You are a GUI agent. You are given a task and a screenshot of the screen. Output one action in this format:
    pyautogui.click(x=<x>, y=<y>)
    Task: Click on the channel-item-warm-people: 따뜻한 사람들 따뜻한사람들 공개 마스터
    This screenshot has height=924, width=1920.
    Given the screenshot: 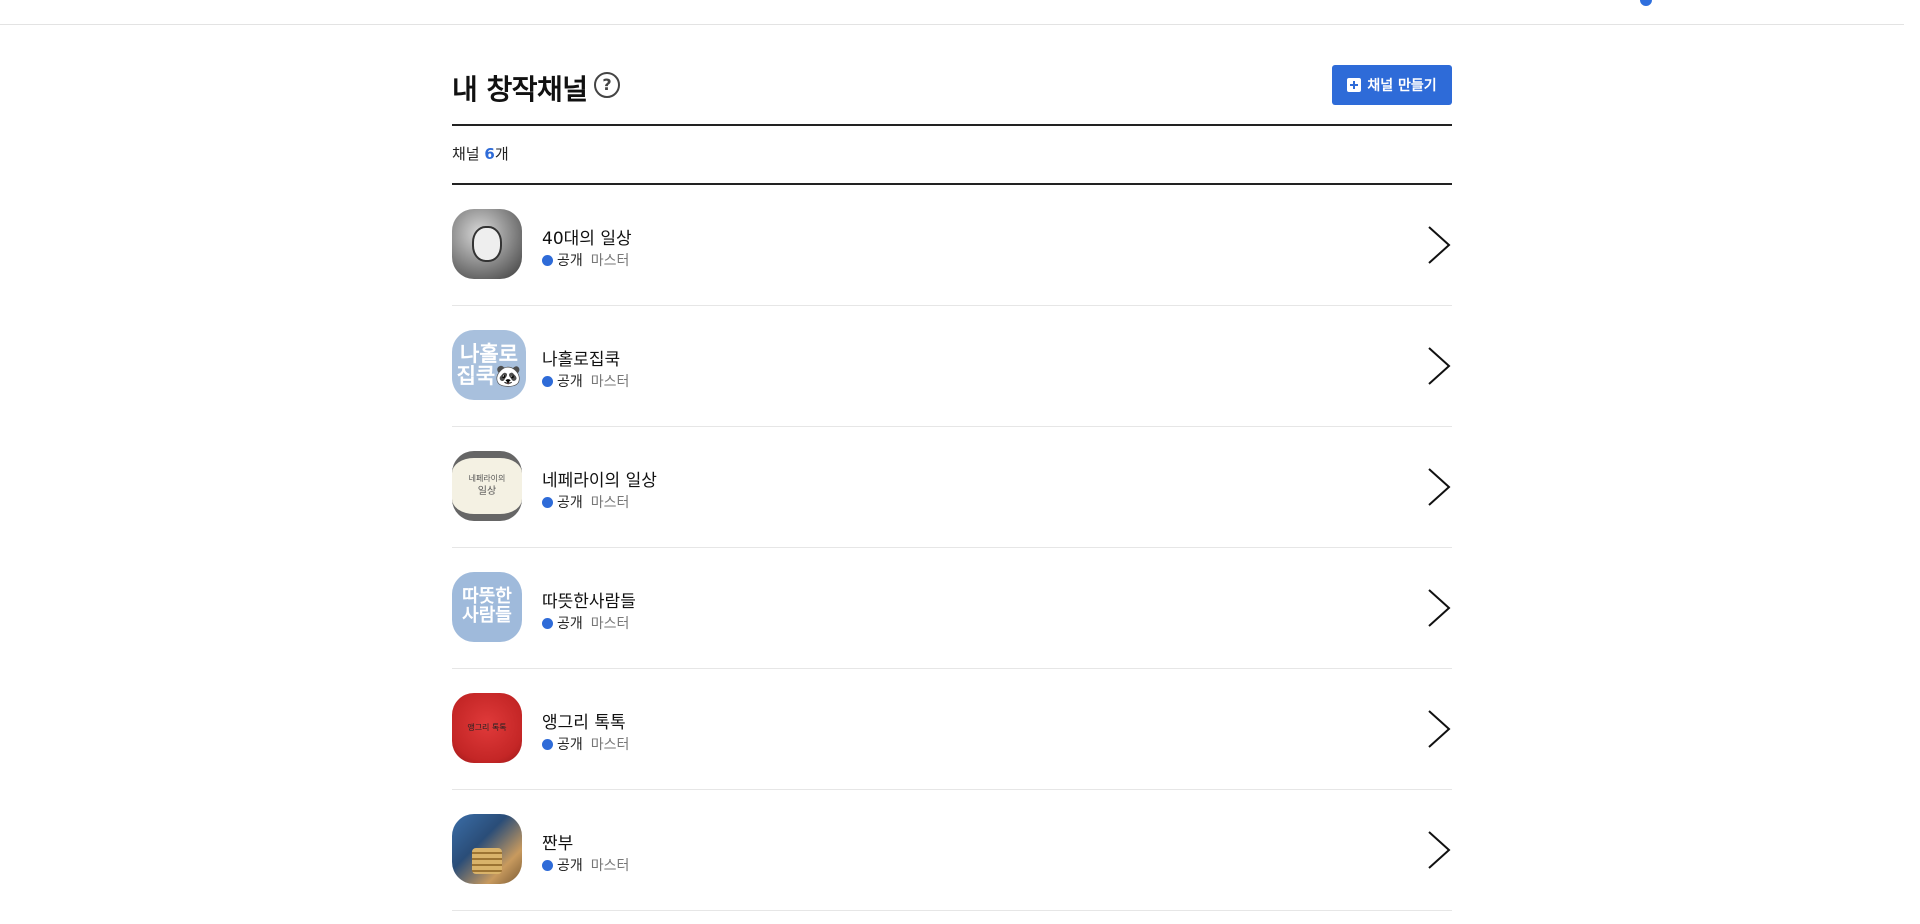 What is the action you would take?
    pyautogui.click(x=952, y=608)
    